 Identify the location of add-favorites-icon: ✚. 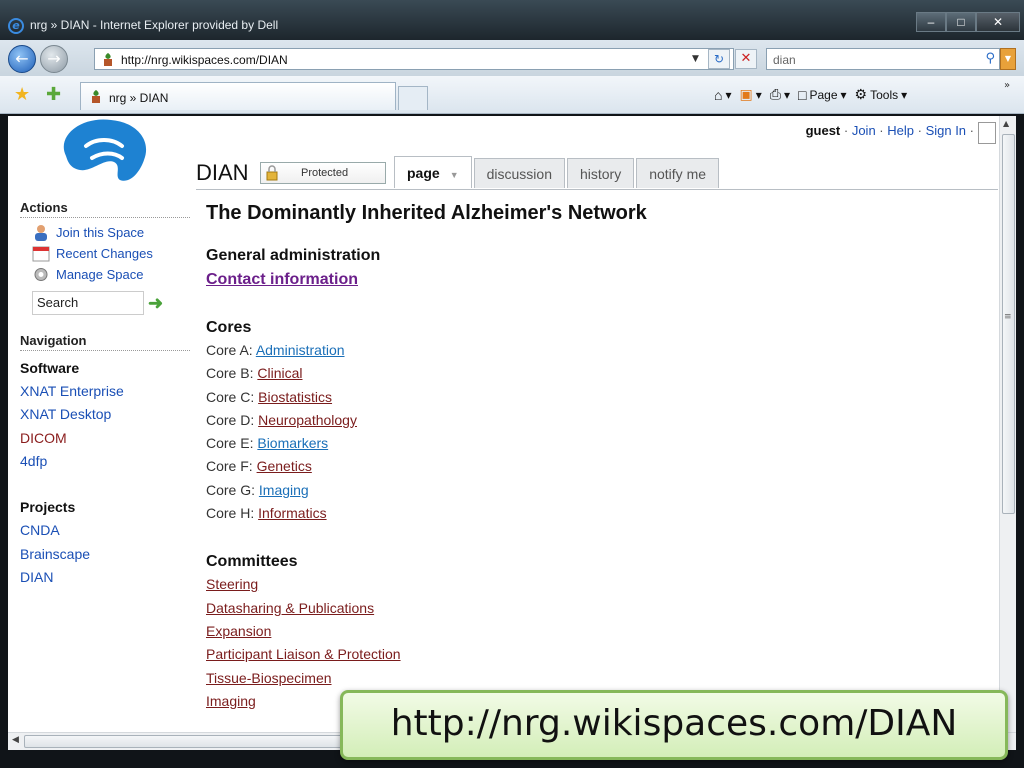
(53, 94).